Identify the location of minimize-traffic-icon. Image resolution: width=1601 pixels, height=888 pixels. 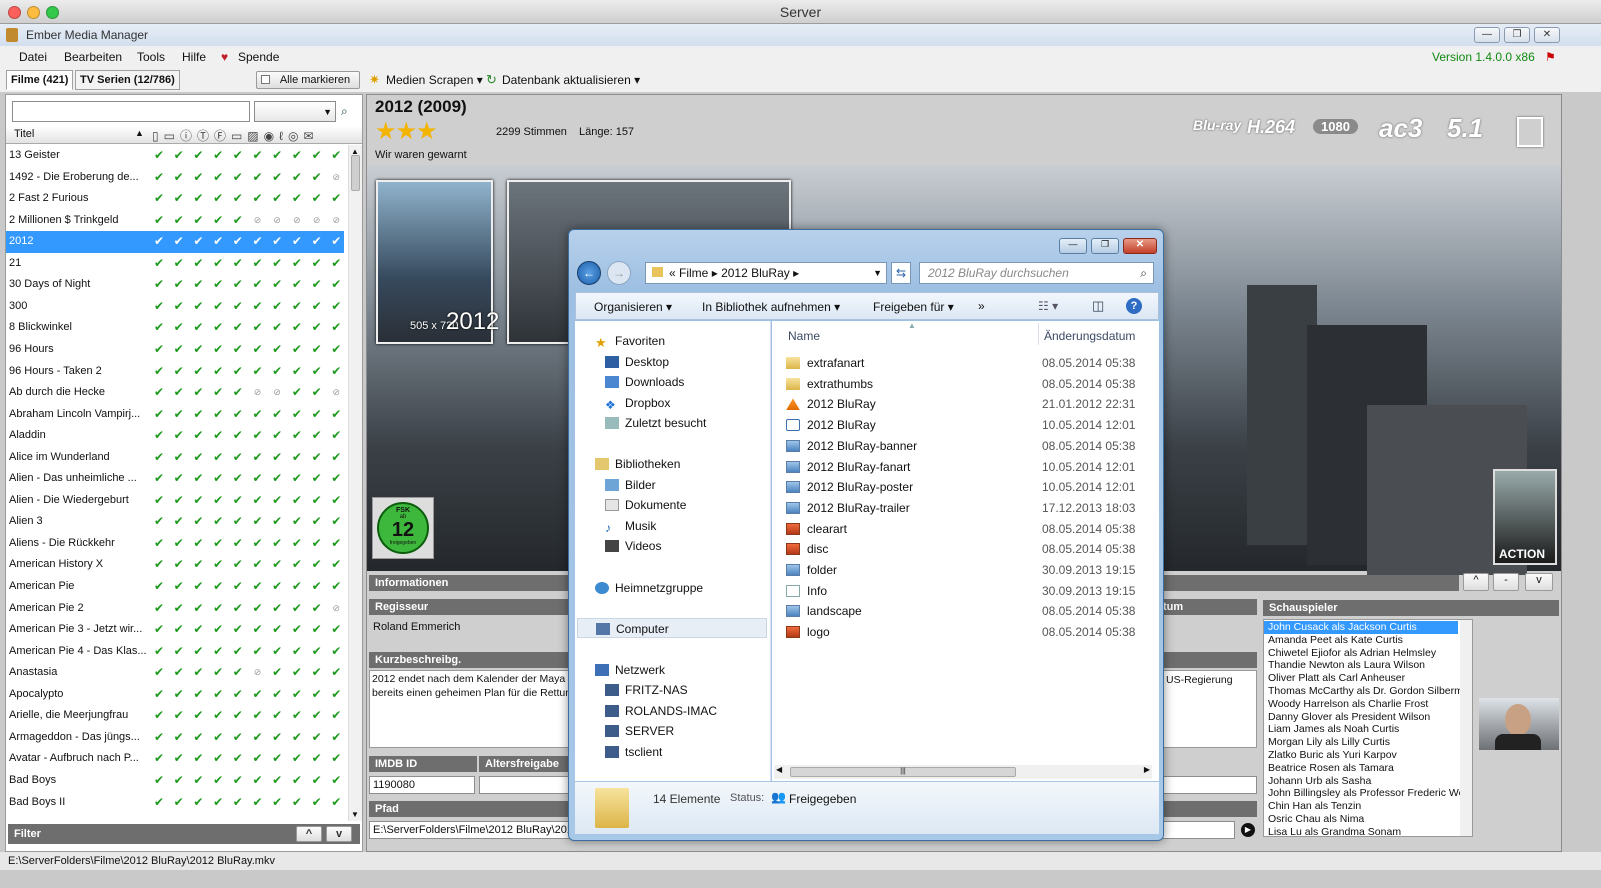
(33, 12).